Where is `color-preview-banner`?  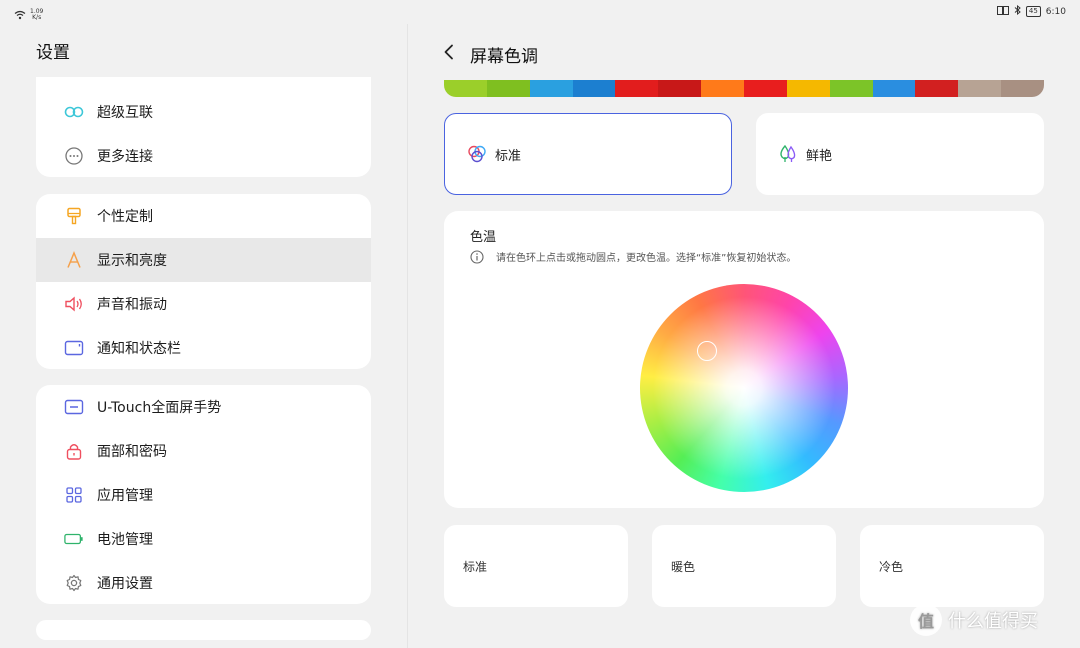 color-preview-banner is located at coordinates (744, 88).